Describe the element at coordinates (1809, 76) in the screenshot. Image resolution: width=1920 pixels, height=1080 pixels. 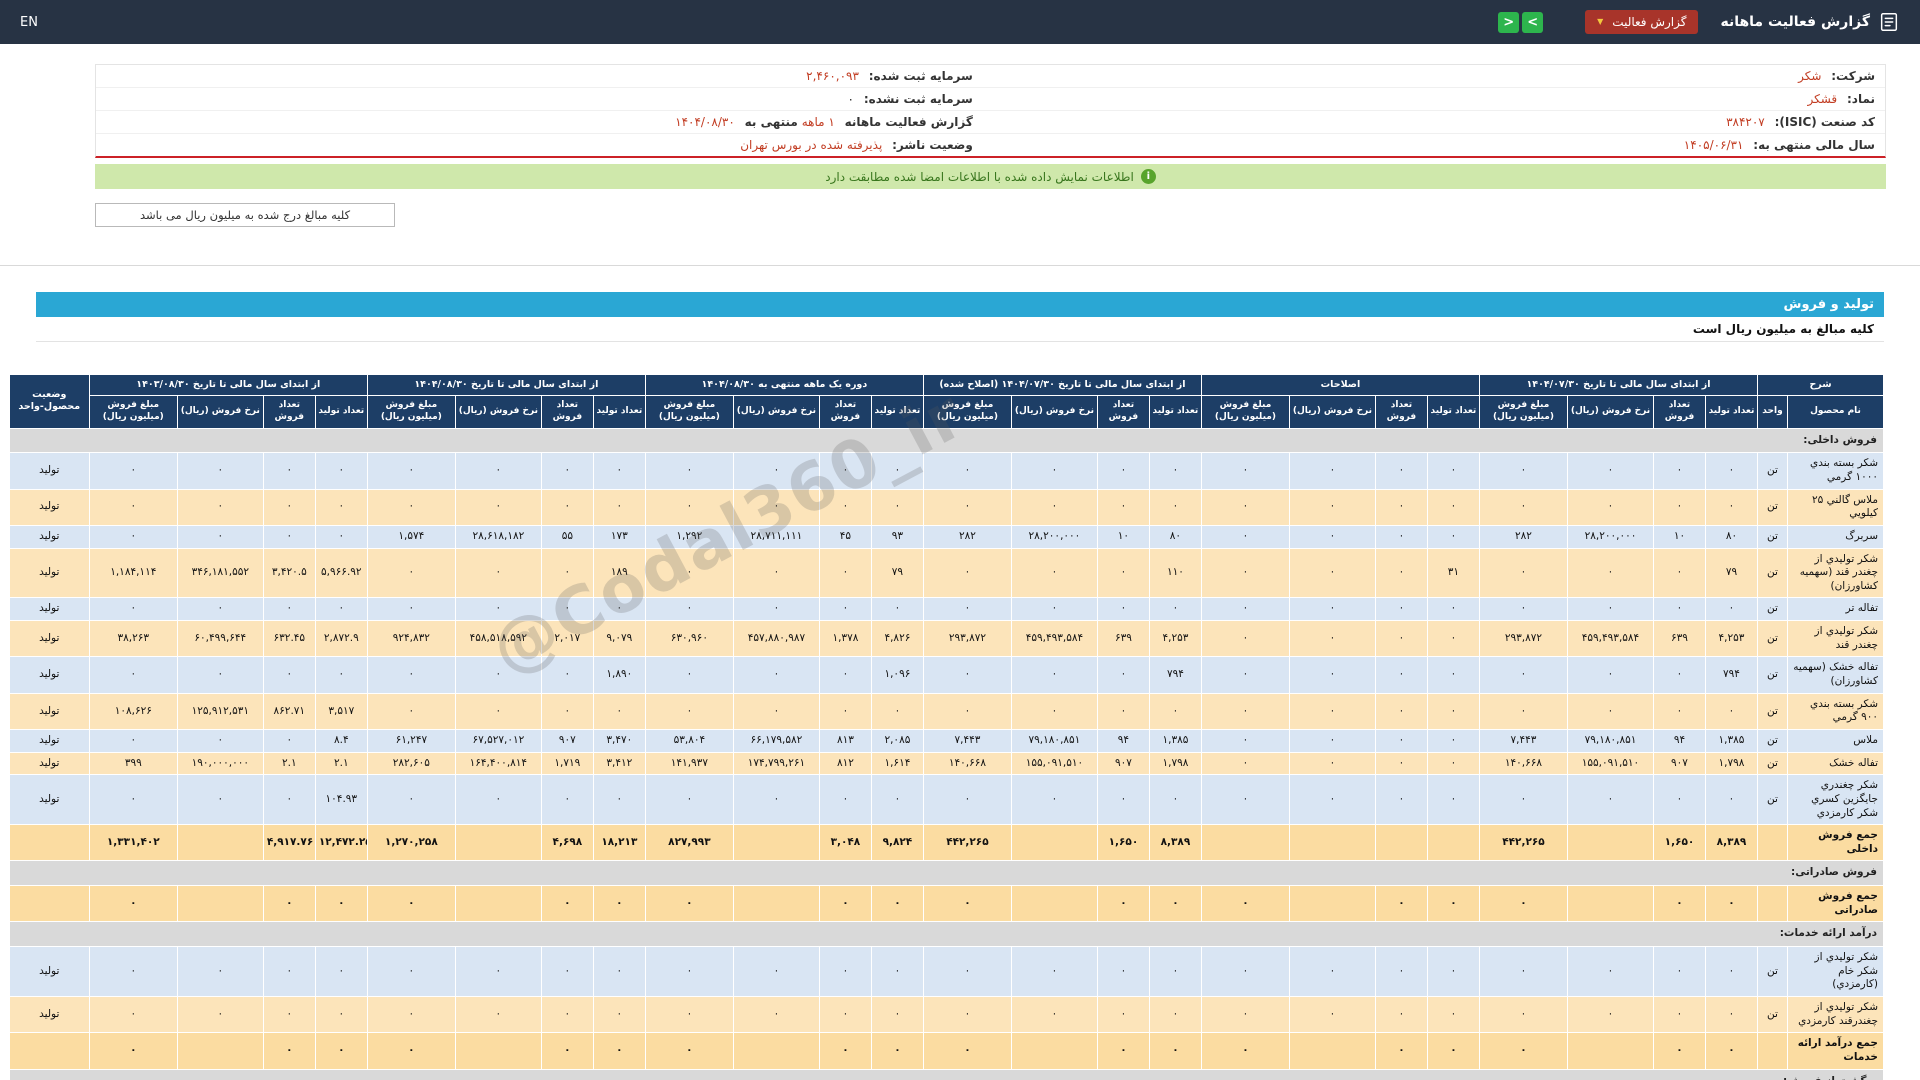
I see `company-value: شکر` at that location.